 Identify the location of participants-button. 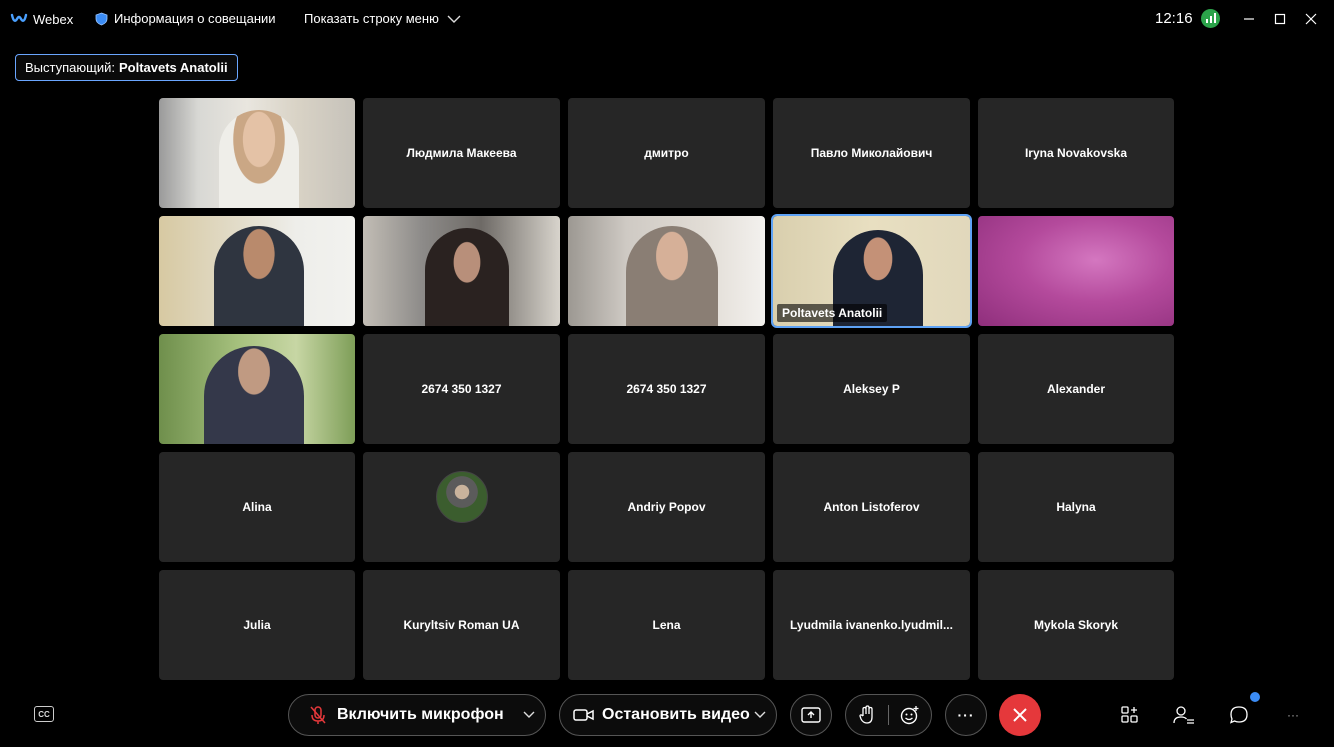
(1184, 715).